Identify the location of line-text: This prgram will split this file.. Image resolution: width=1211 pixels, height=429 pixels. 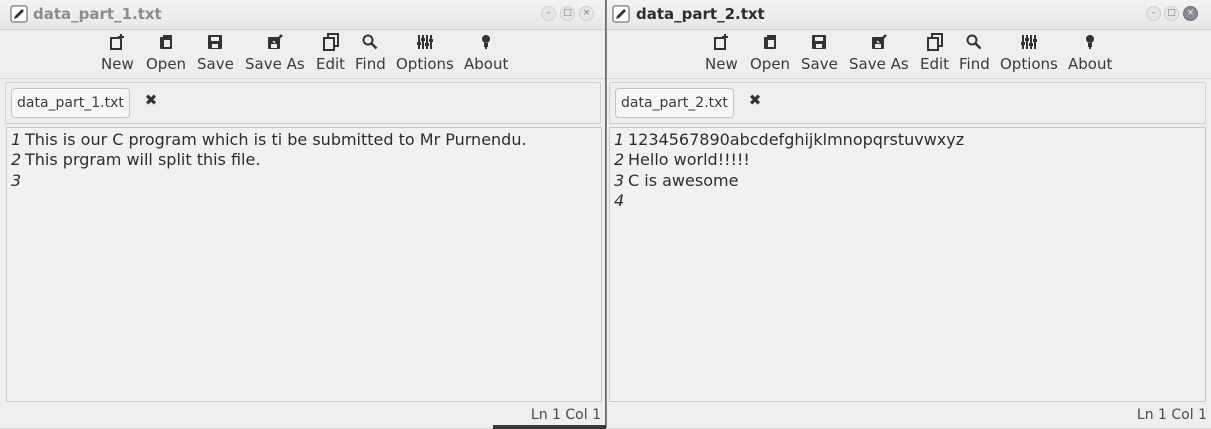
(143, 160).